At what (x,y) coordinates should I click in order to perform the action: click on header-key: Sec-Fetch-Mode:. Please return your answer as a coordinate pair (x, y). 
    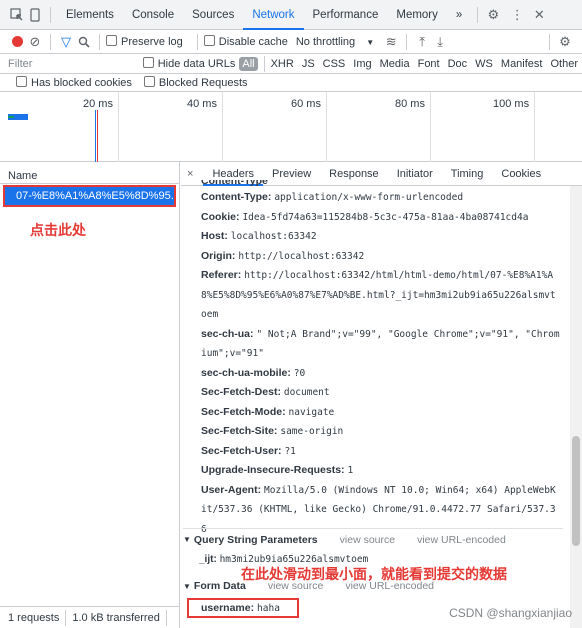
    Looking at the image, I should click on (243, 411).